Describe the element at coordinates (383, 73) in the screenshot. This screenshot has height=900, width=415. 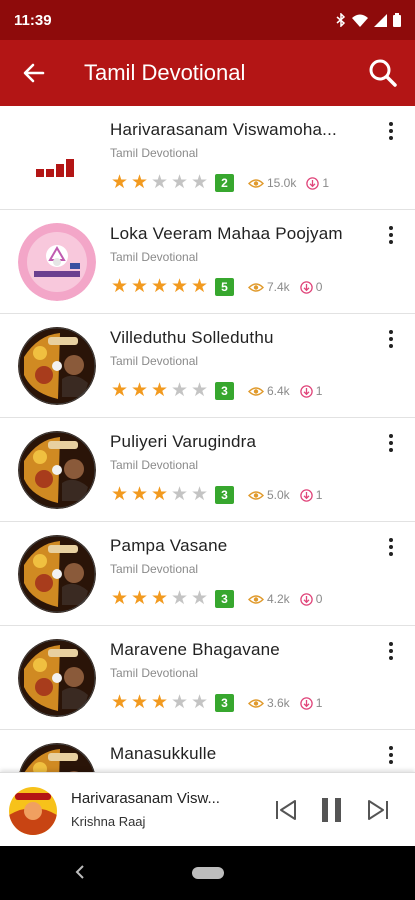
I see `search-button` at that location.